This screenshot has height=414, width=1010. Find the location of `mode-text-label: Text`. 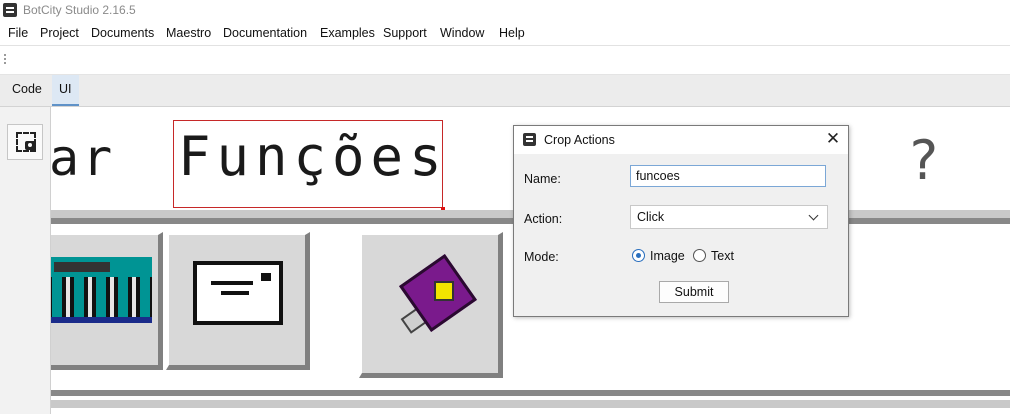

mode-text-label: Text is located at coordinates (722, 256).